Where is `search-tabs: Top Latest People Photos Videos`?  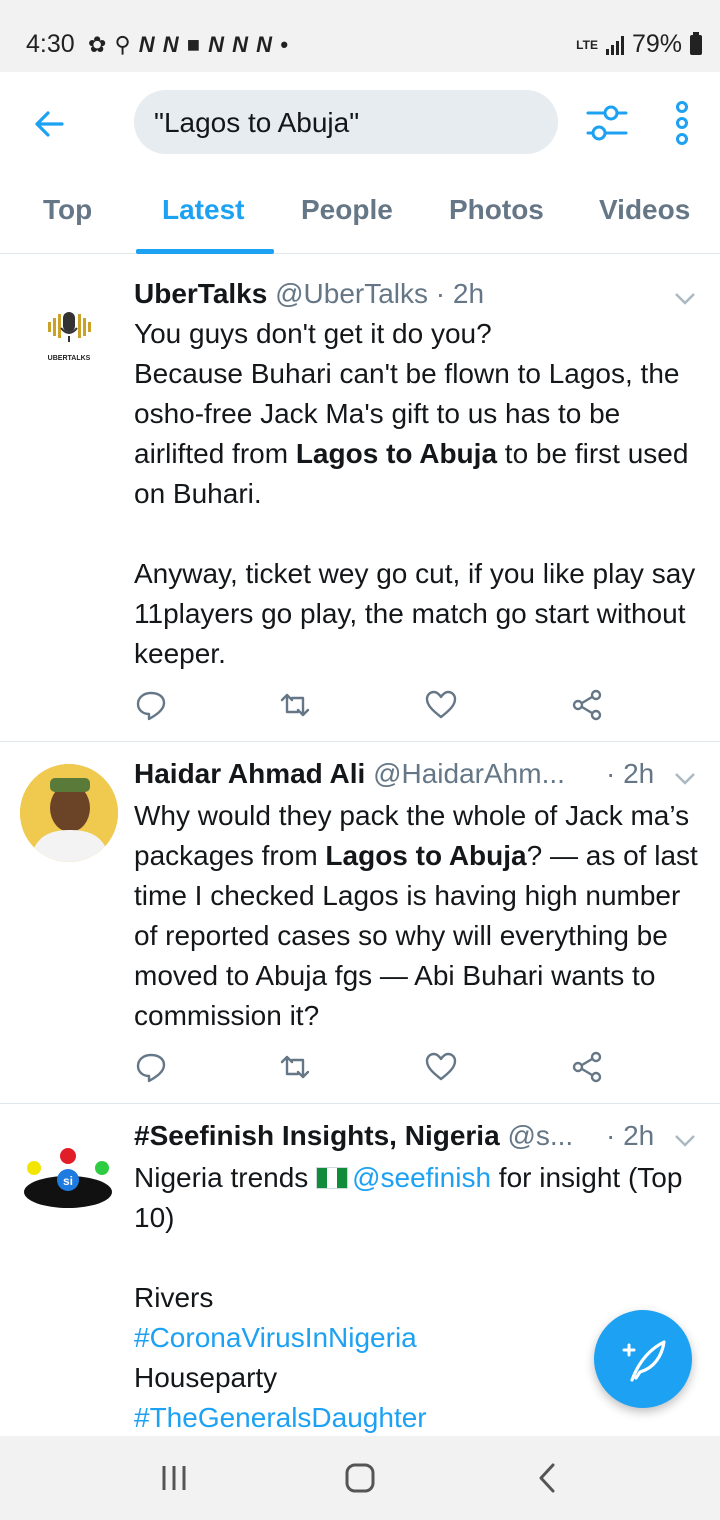
search-tabs: Top Latest People Photos Videos is located at coordinates (360, 215).